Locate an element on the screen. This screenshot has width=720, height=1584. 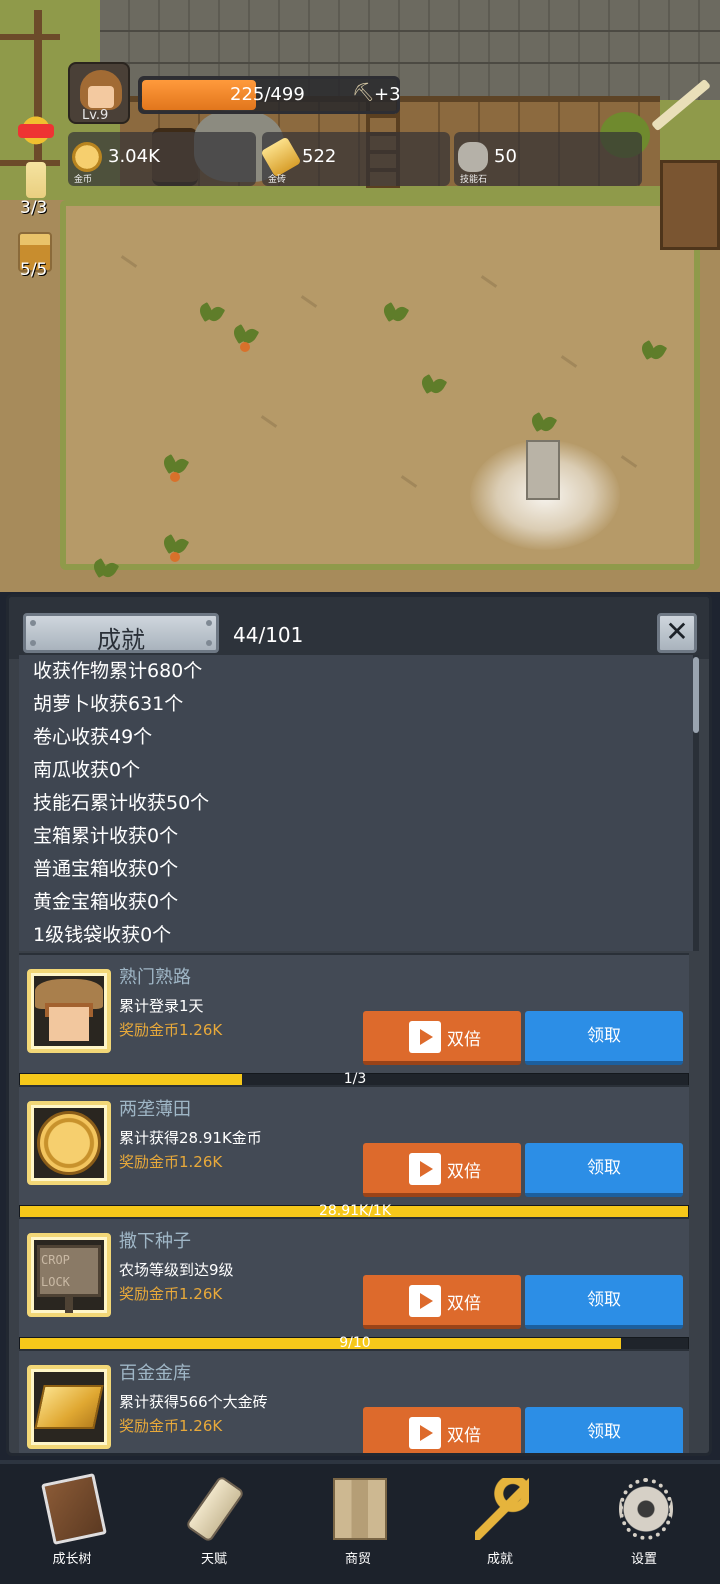
stat-row: 南瓜收获0个 is located at coordinates (87, 770).